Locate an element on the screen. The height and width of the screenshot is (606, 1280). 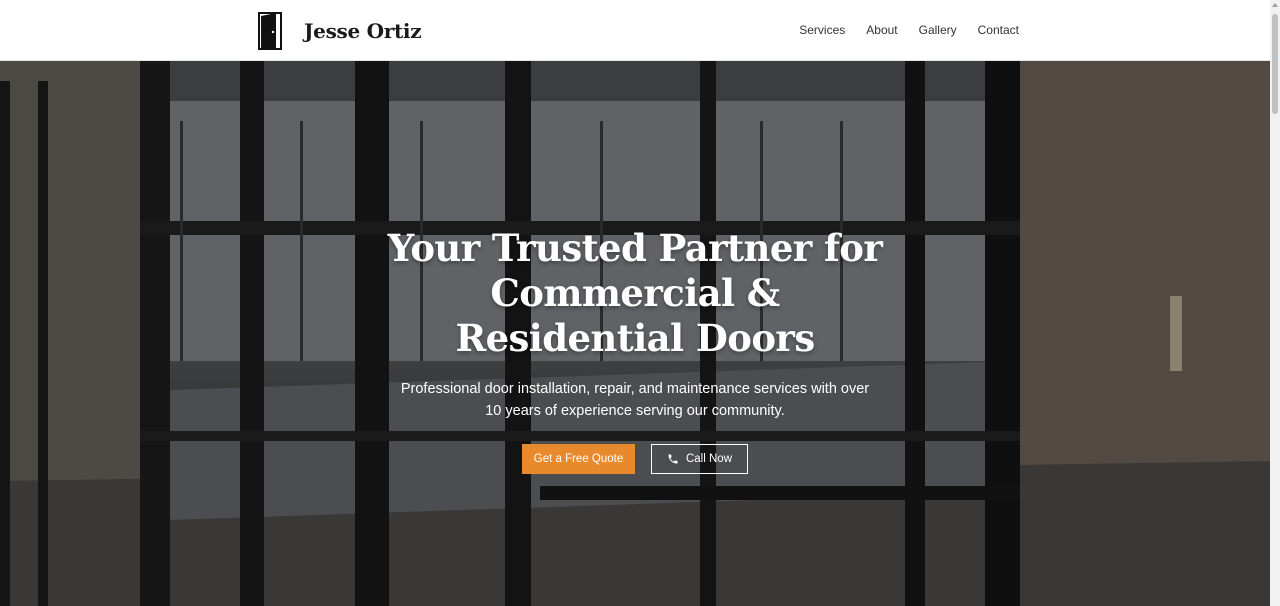
page-scrollbar is located at coordinates (1275, 303).